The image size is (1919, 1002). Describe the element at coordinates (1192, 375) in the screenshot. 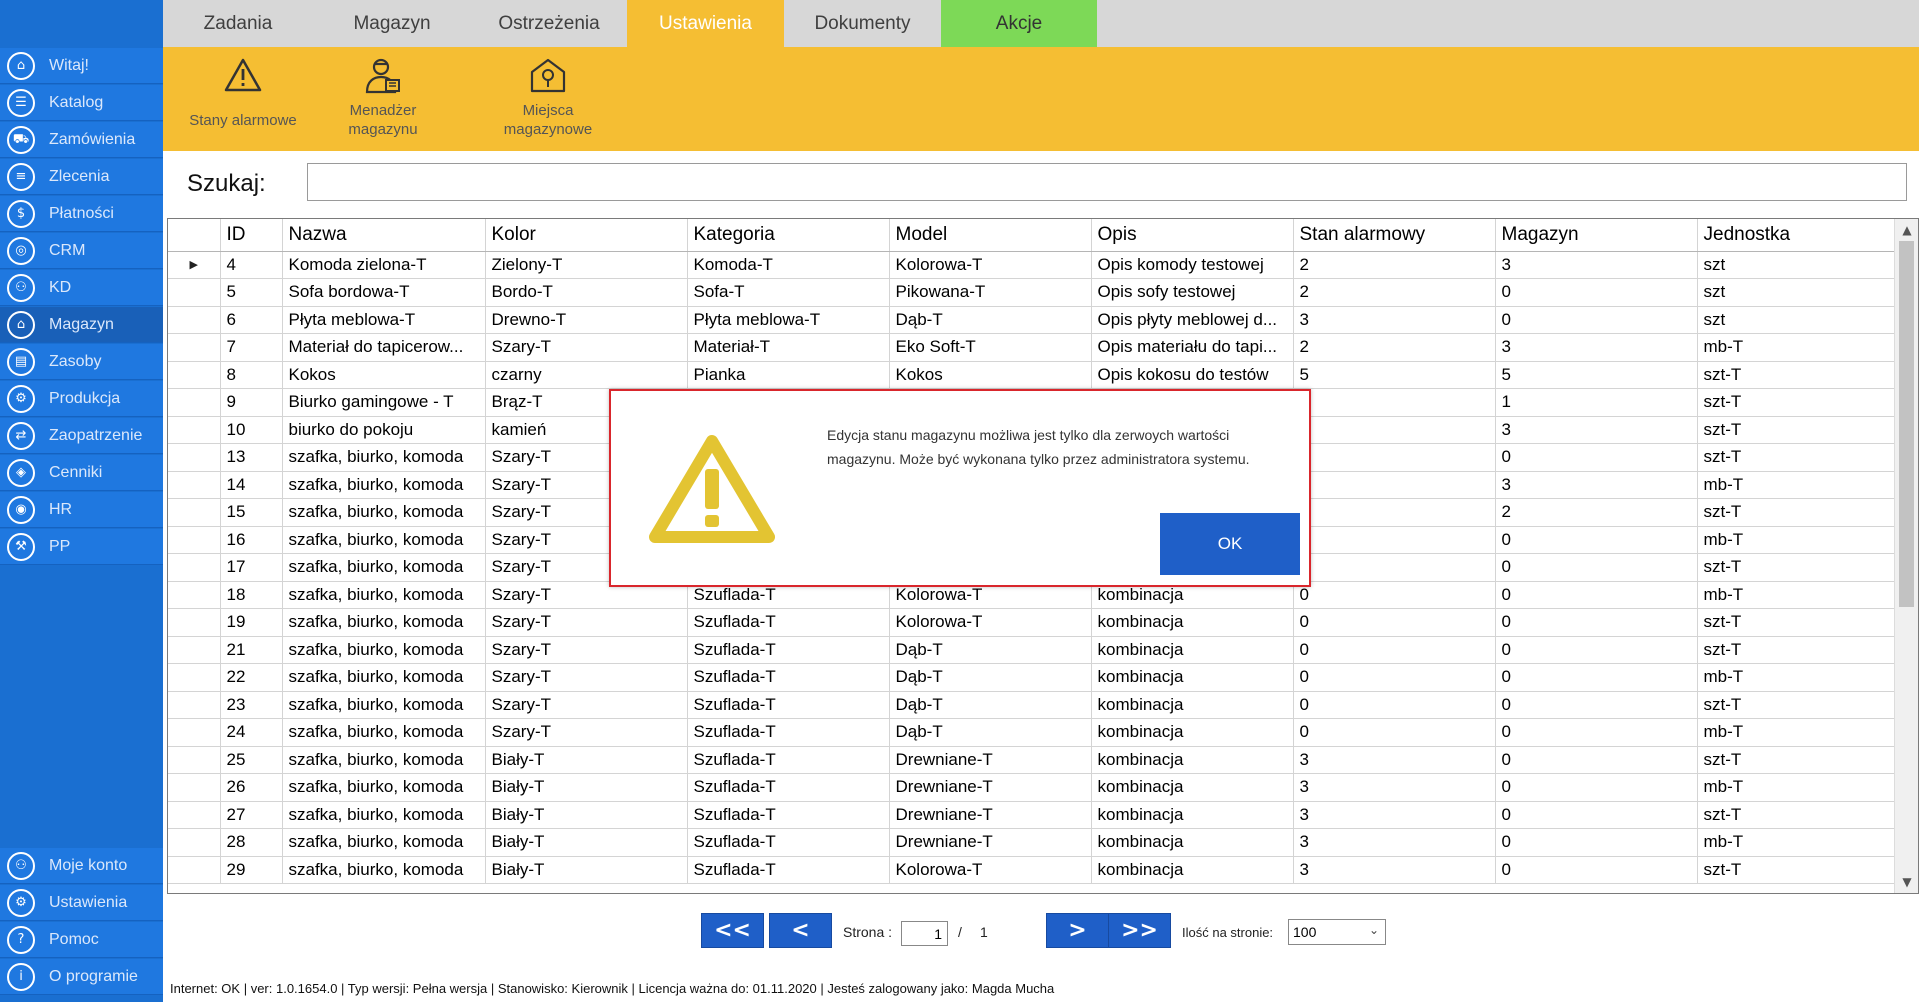

I see `table-cell: Opis kokosu do testów` at that location.